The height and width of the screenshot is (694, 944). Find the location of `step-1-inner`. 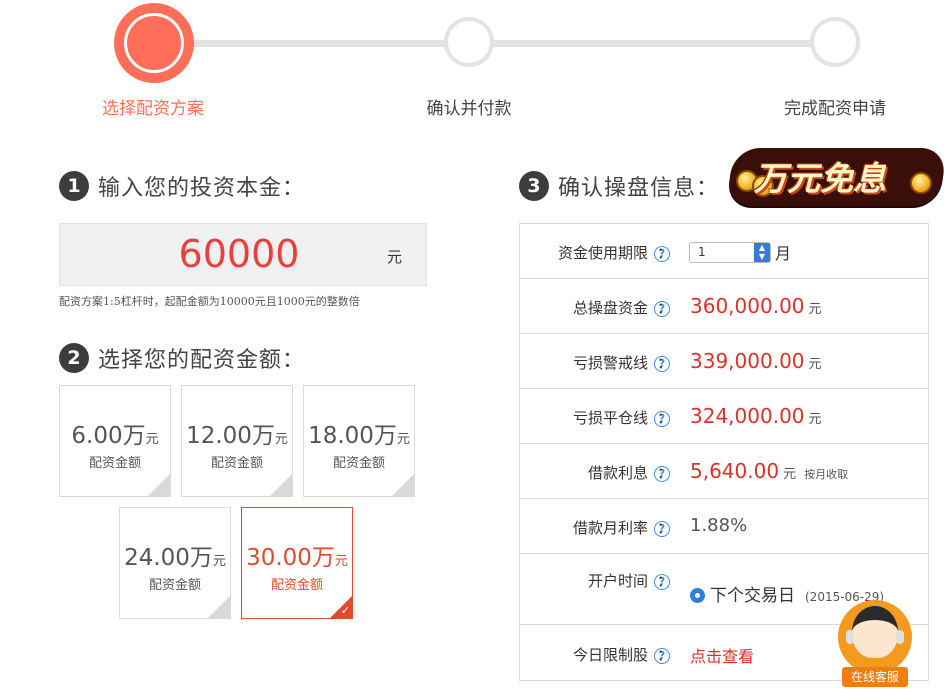

step-1-inner is located at coordinates (154, 43).